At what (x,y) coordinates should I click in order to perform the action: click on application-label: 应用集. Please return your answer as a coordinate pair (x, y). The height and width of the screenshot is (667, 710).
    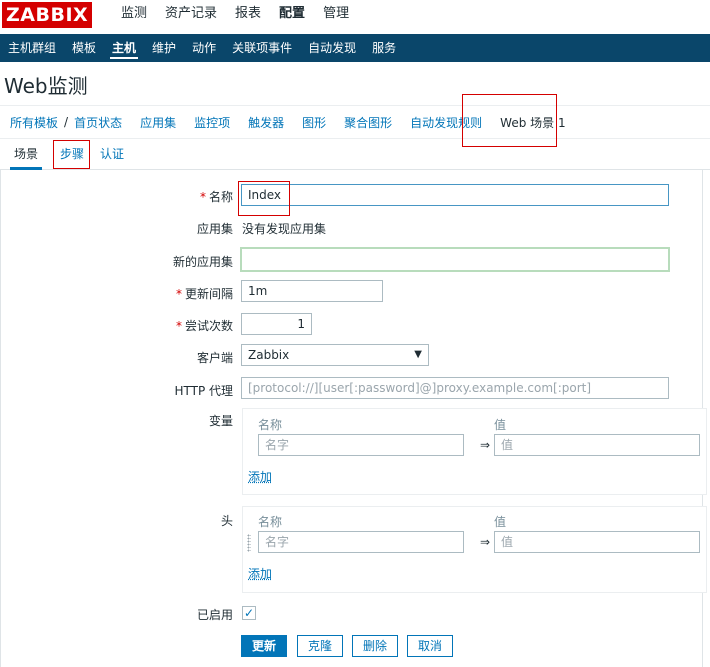
    Looking at the image, I should click on (214, 229).